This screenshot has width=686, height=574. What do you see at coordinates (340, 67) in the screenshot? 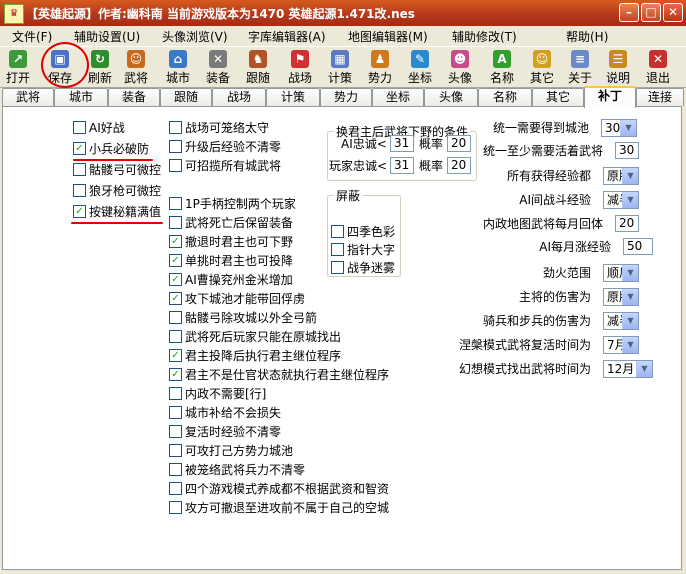
I see `toolbar-button-8: ▦ 计策` at bounding box center [340, 67].